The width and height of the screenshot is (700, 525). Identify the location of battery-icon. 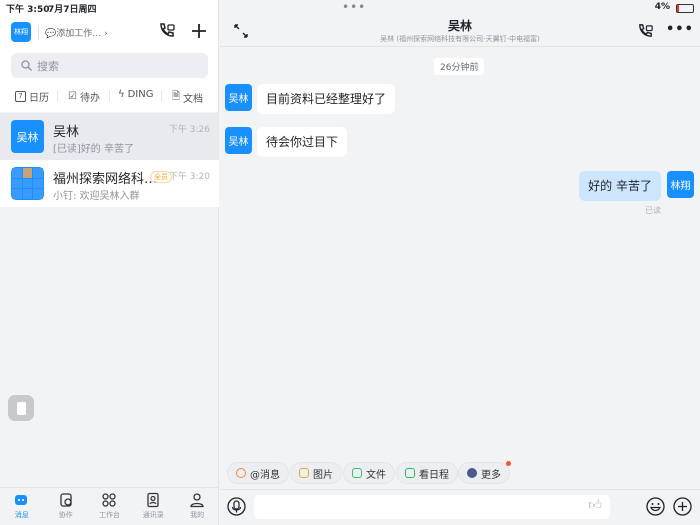
(685, 8).